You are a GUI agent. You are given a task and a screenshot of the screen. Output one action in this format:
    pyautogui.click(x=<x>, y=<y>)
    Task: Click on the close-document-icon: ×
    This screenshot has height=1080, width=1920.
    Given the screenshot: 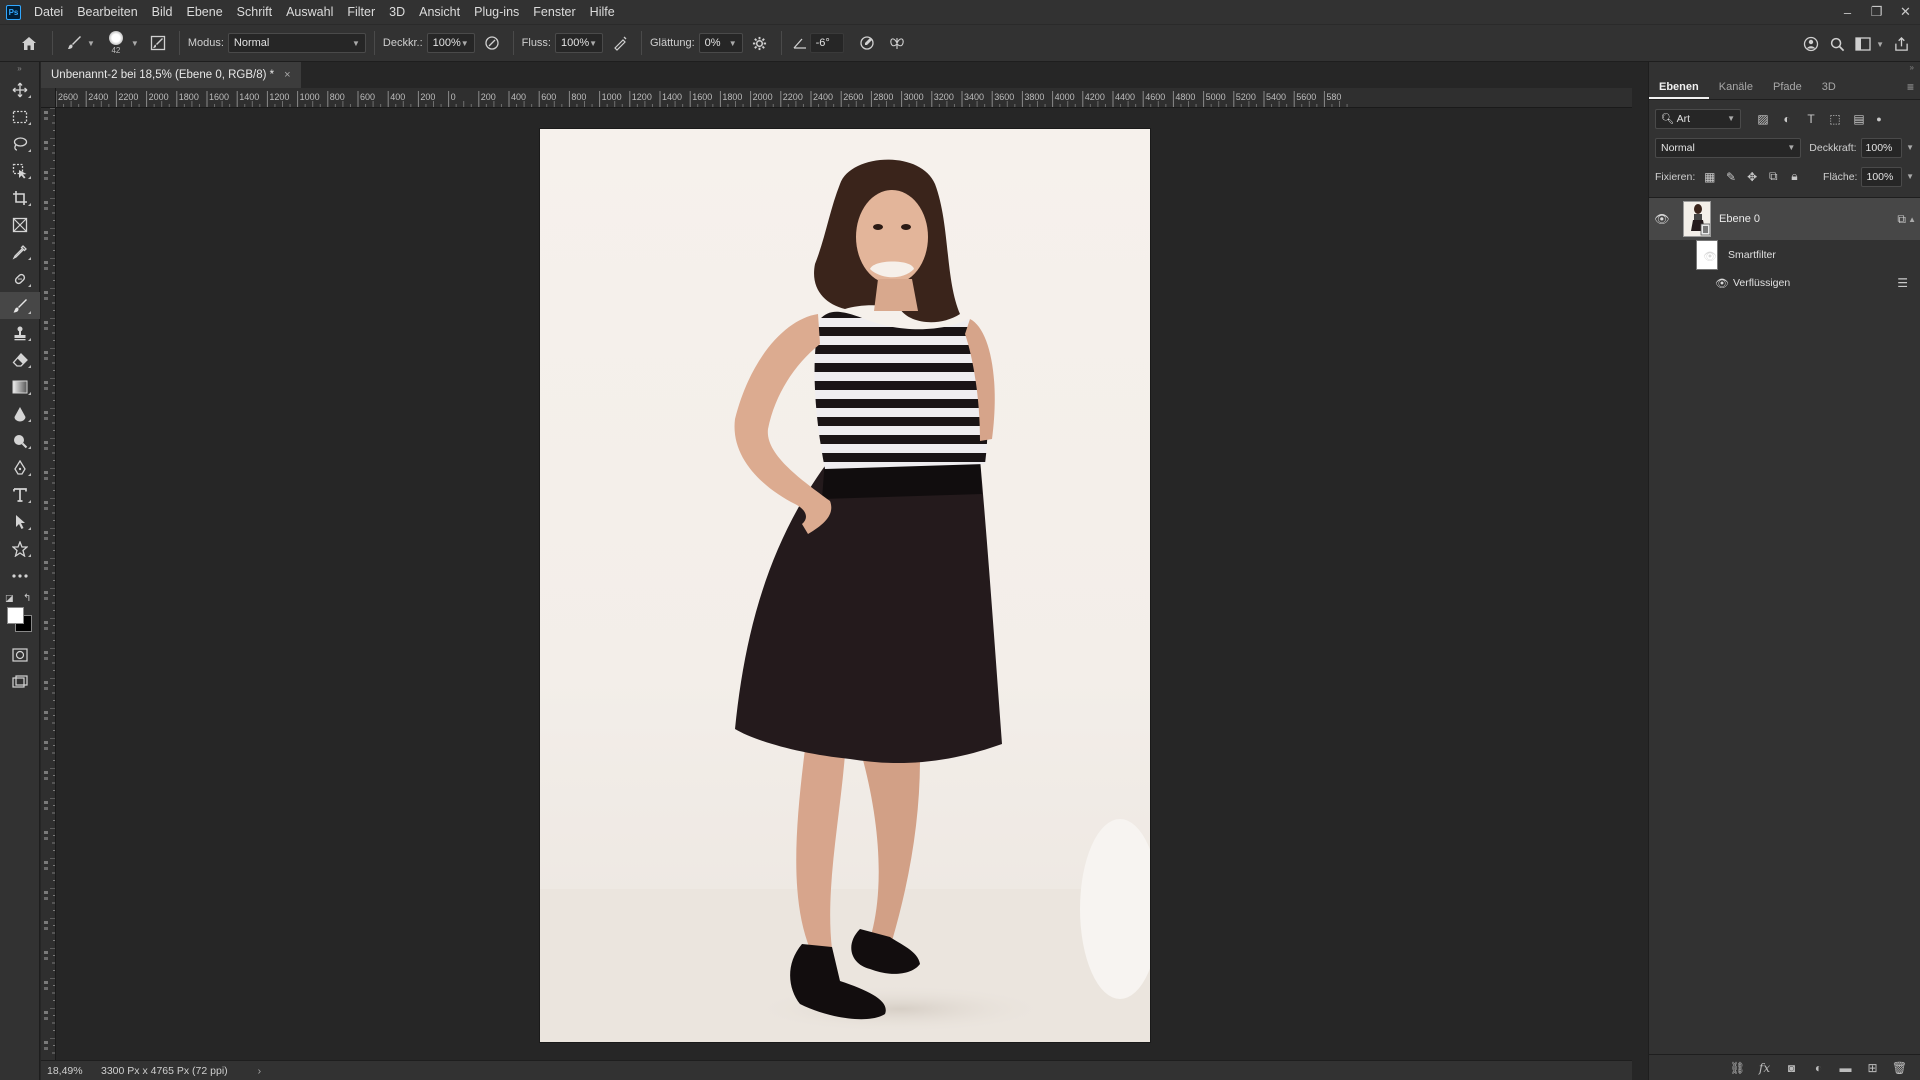 What is the action you would take?
    pyautogui.click(x=287, y=75)
    